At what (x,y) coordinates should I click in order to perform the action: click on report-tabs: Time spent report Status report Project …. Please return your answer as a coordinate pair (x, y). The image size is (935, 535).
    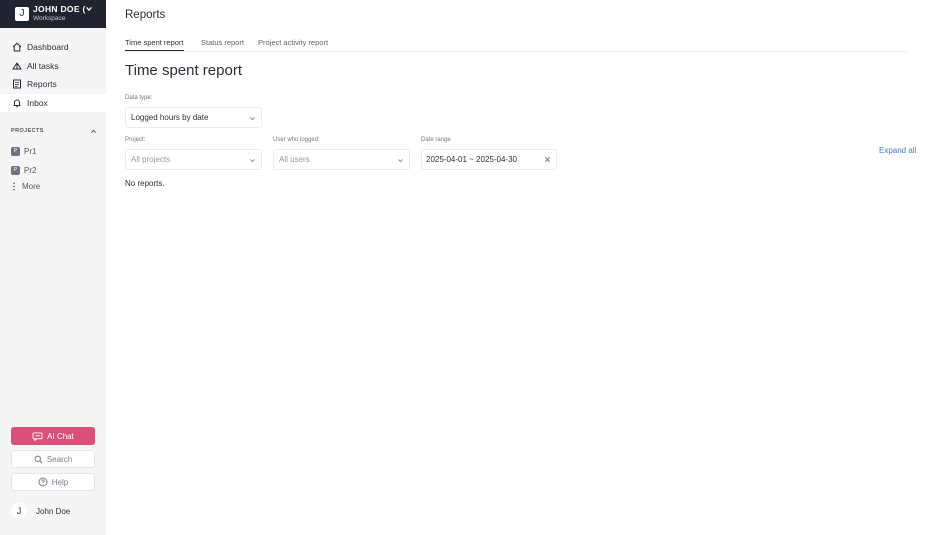
    Looking at the image, I should click on (516, 44).